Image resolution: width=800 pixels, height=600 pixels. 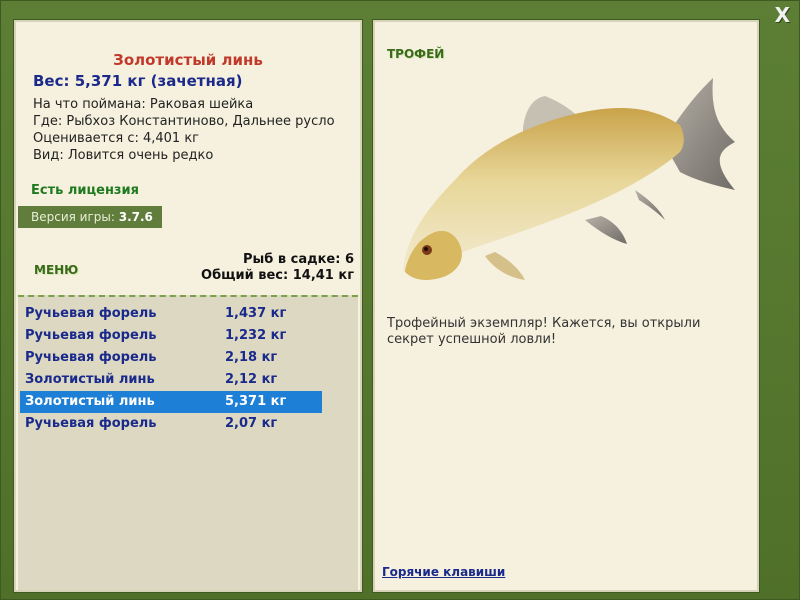 What do you see at coordinates (135, 217) in the screenshot?
I see `version-value: 3.7.6` at bounding box center [135, 217].